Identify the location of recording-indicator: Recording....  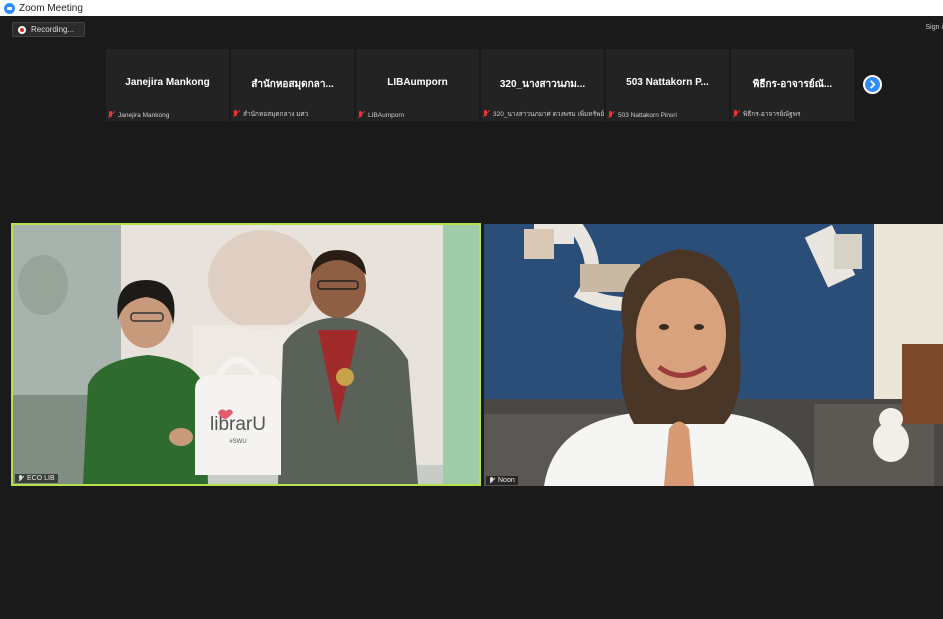
(48, 29).